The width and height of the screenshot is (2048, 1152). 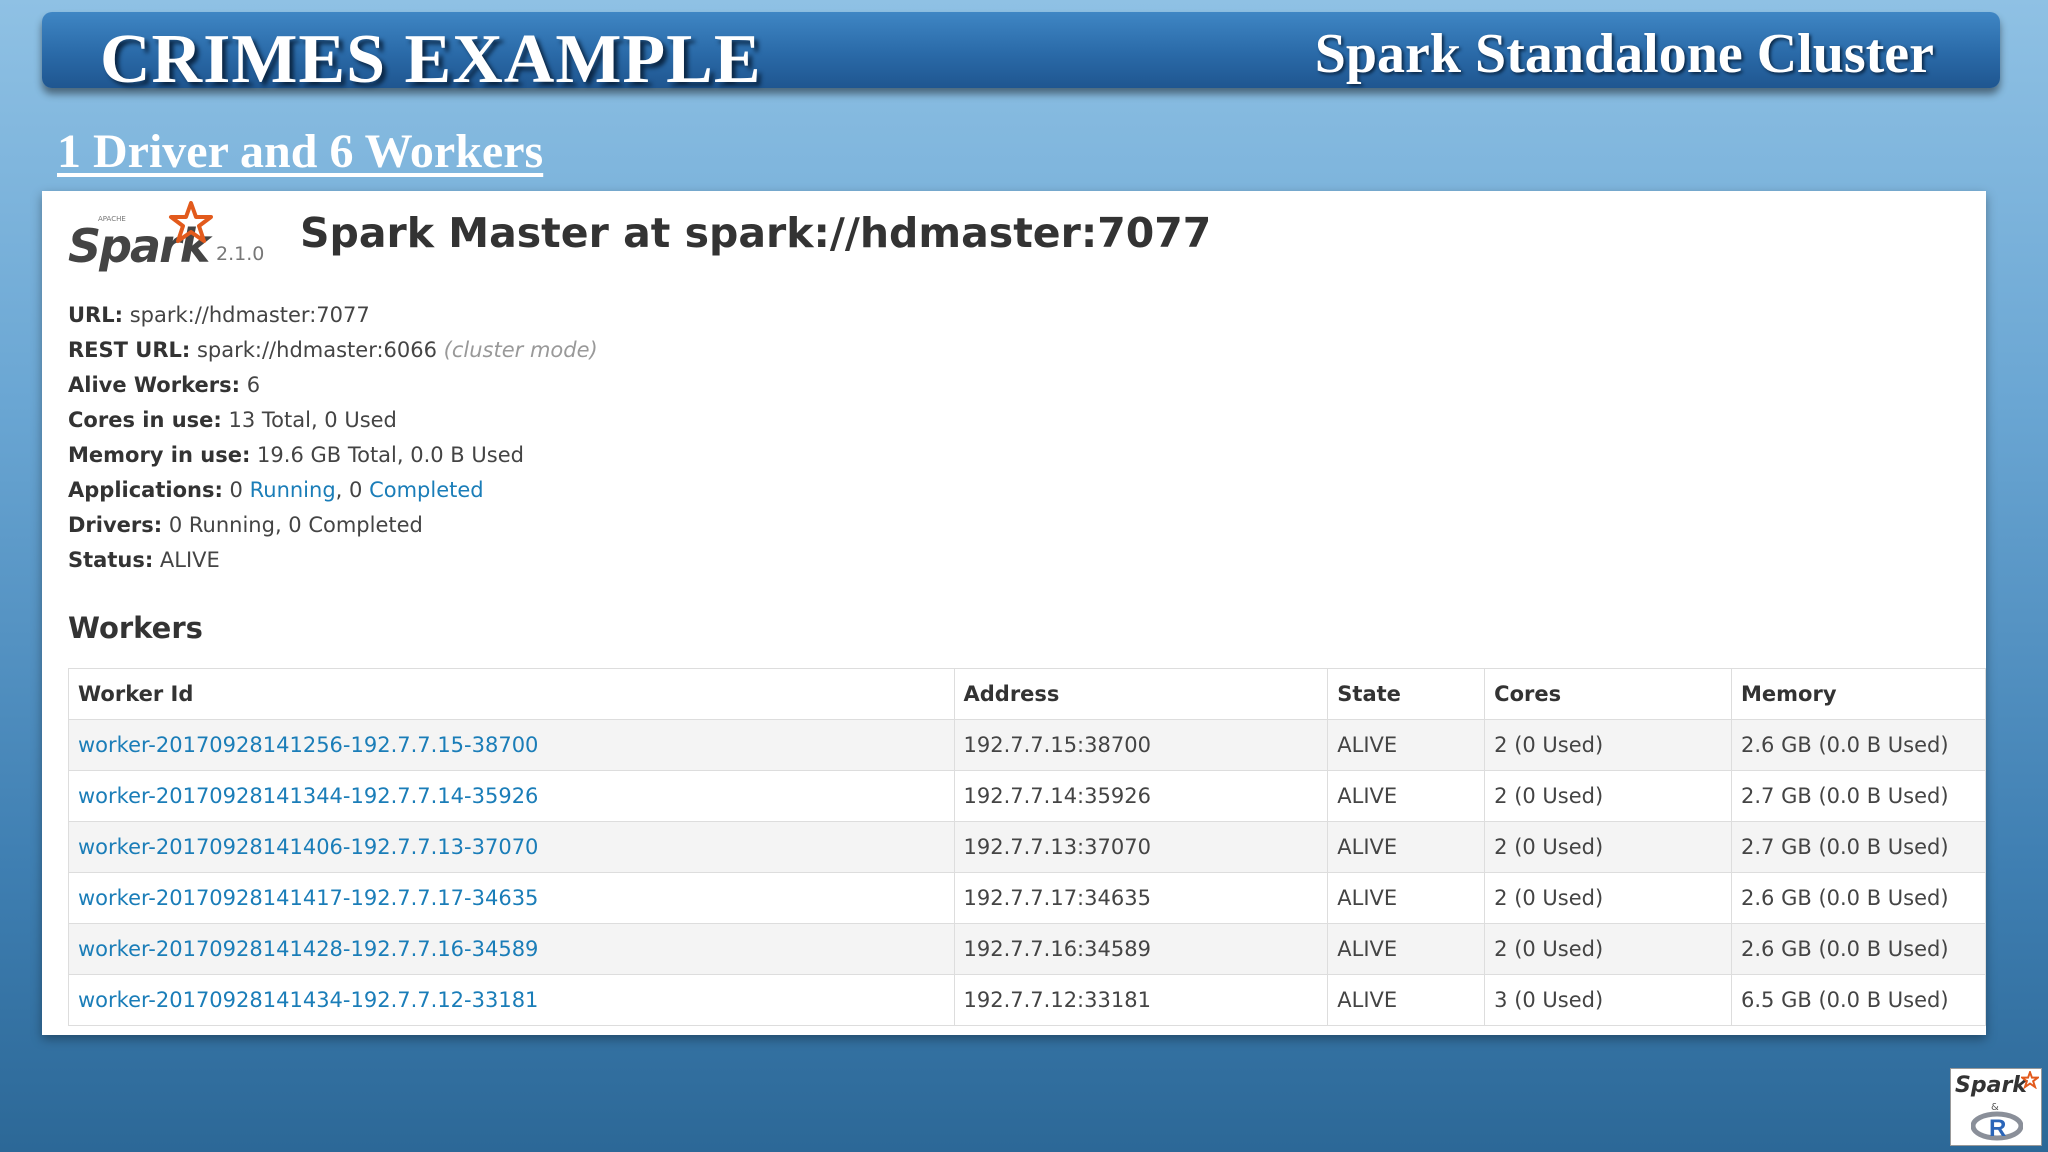 What do you see at coordinates (426, 490) in the screenshot?
I see `completed-apps-link: Completed` at bounding box center [426, 490].